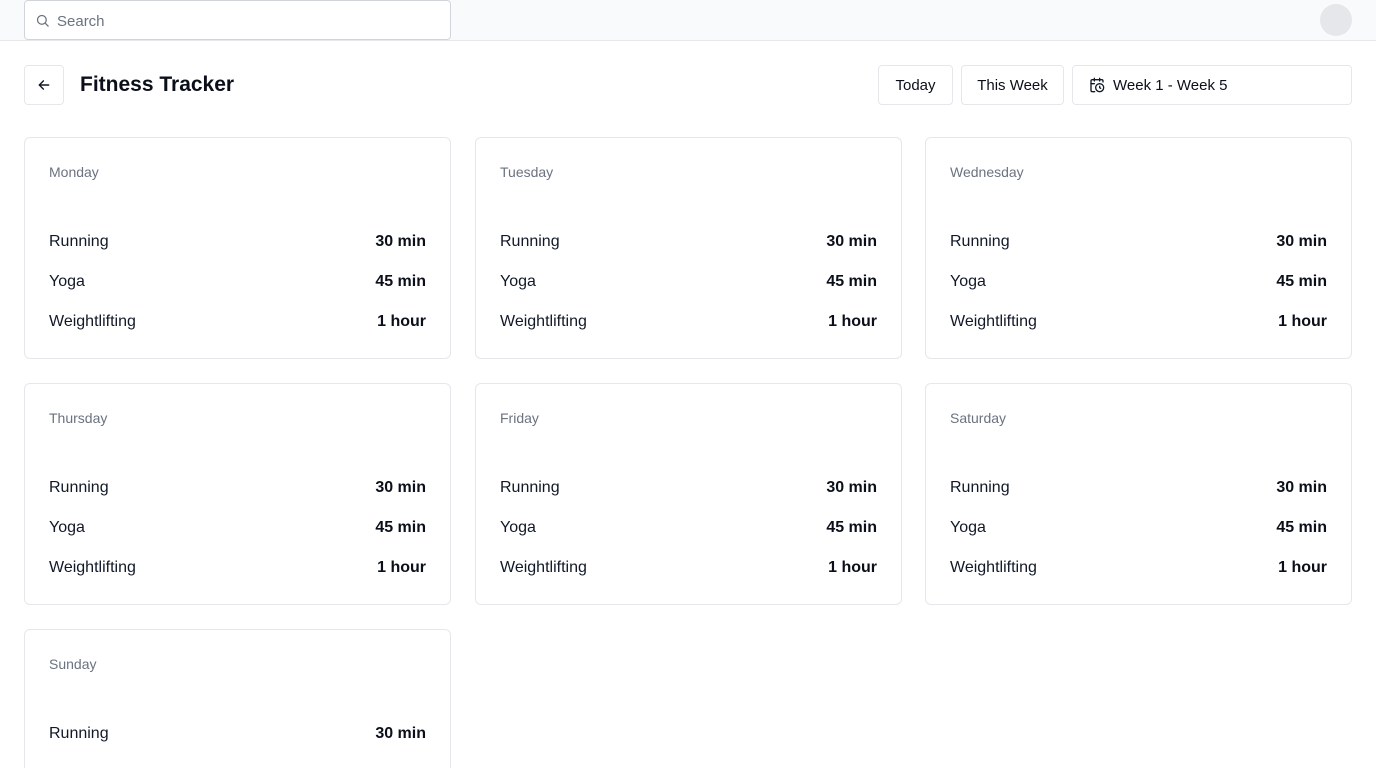  What do you see at coordinates (1012, 85) in the screenshot?
I see `this-week-button: This Week` at bounding box center [1012, 85].